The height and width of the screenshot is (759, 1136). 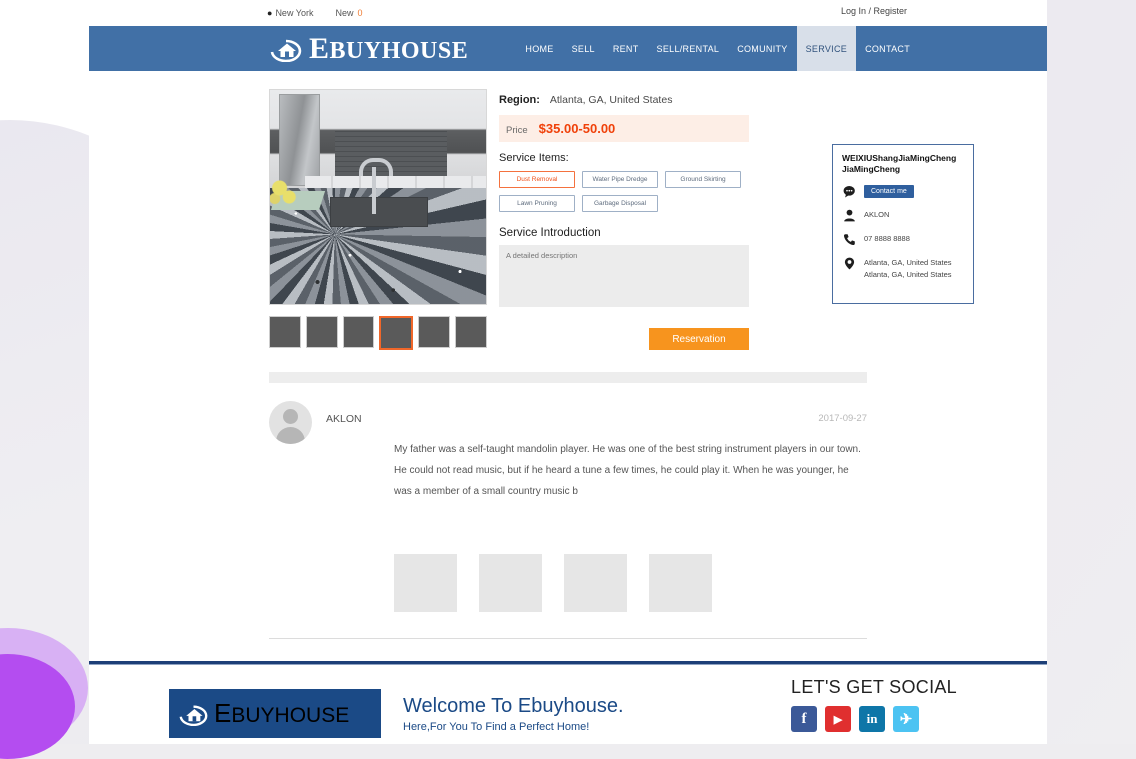 What do you see at coordinates (630, 583) in the screenshot?
I see `review-images` at bounding box center [630, 583].